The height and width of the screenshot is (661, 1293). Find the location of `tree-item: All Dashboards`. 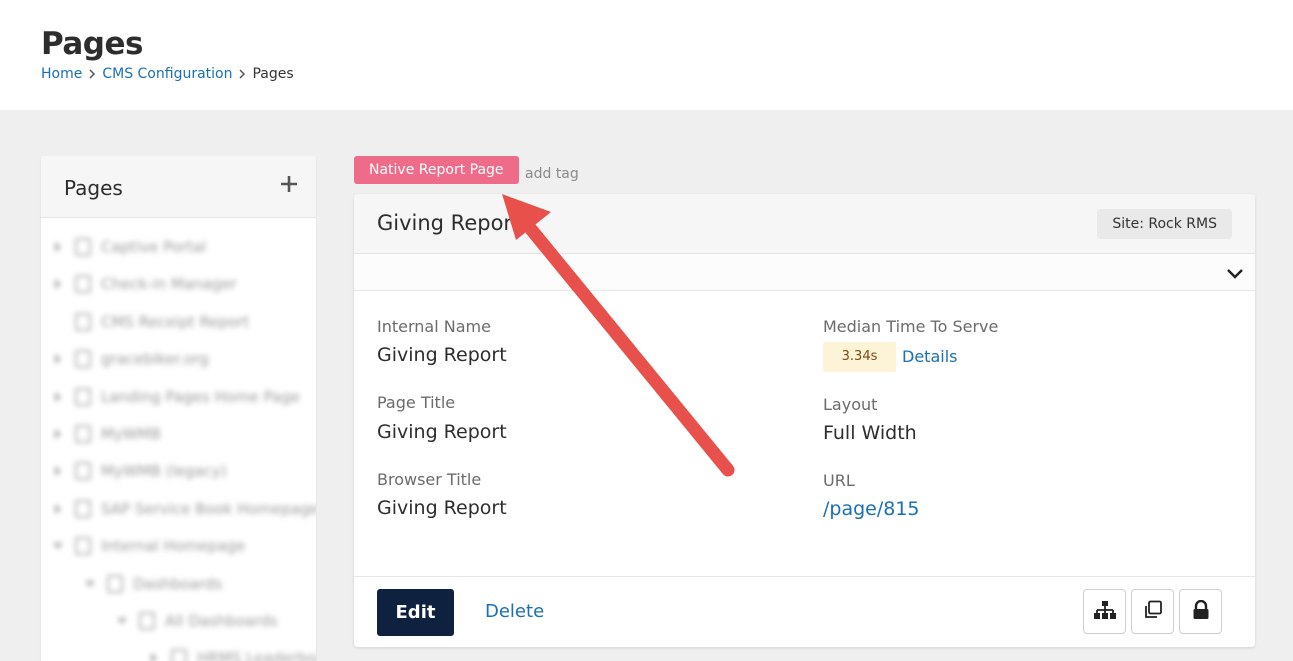

tree-item: All Dashboards is located at coordinates (197, 621).